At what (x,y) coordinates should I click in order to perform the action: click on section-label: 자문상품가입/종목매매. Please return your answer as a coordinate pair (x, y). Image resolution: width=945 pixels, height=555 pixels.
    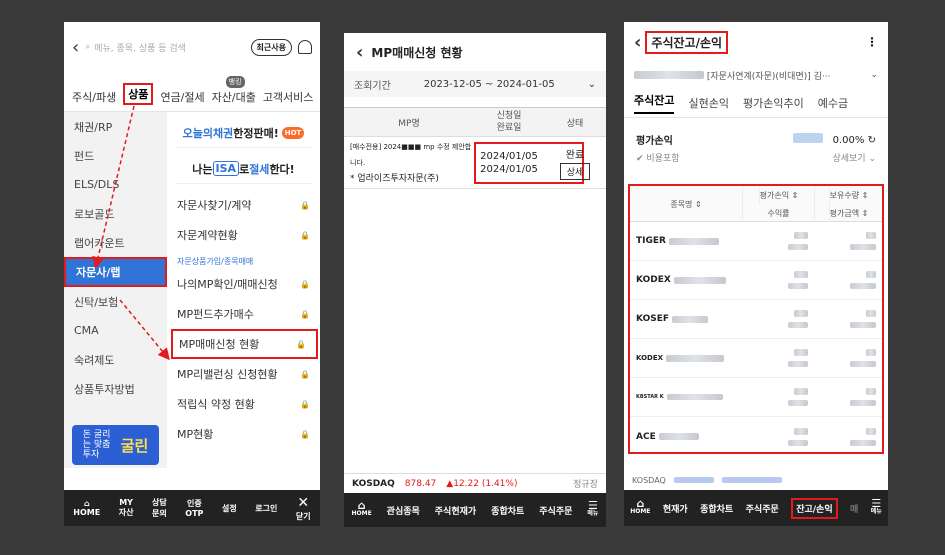
    Looking at the image, I should click on (215, 261).